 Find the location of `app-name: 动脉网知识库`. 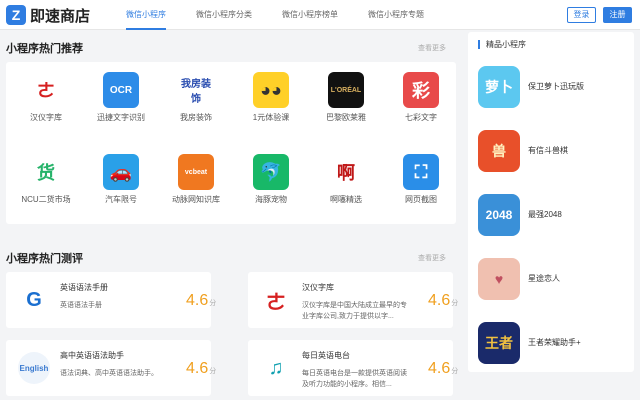

app-name: 动脉网知识库 is located at coordinates (196, 199).